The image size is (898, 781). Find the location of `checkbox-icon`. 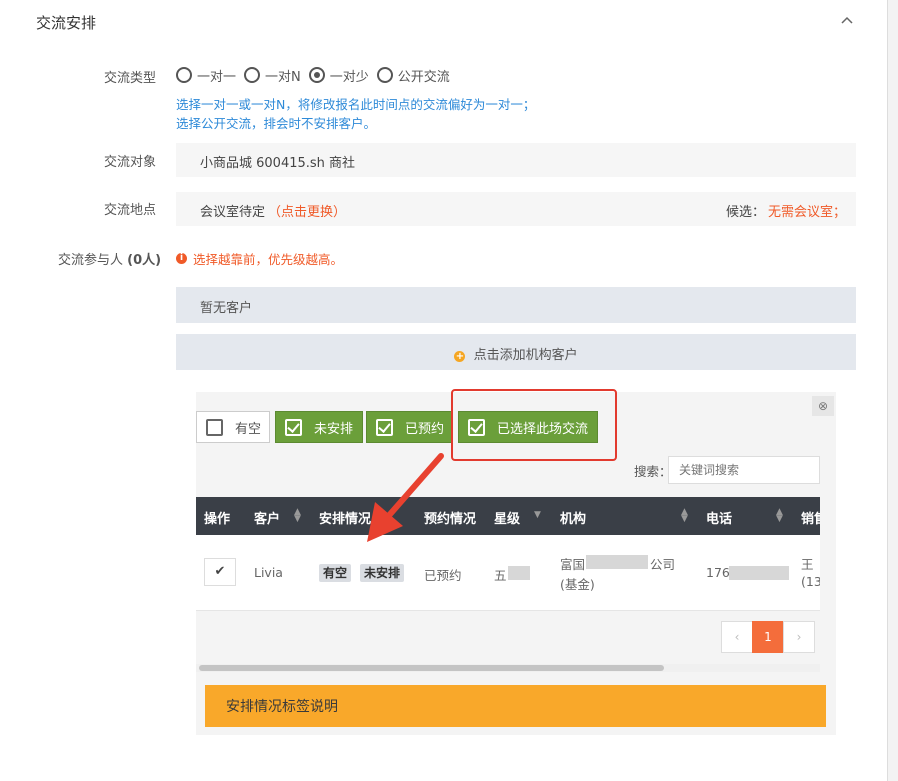

checkbox-icon is located at coordinates (214, 427).